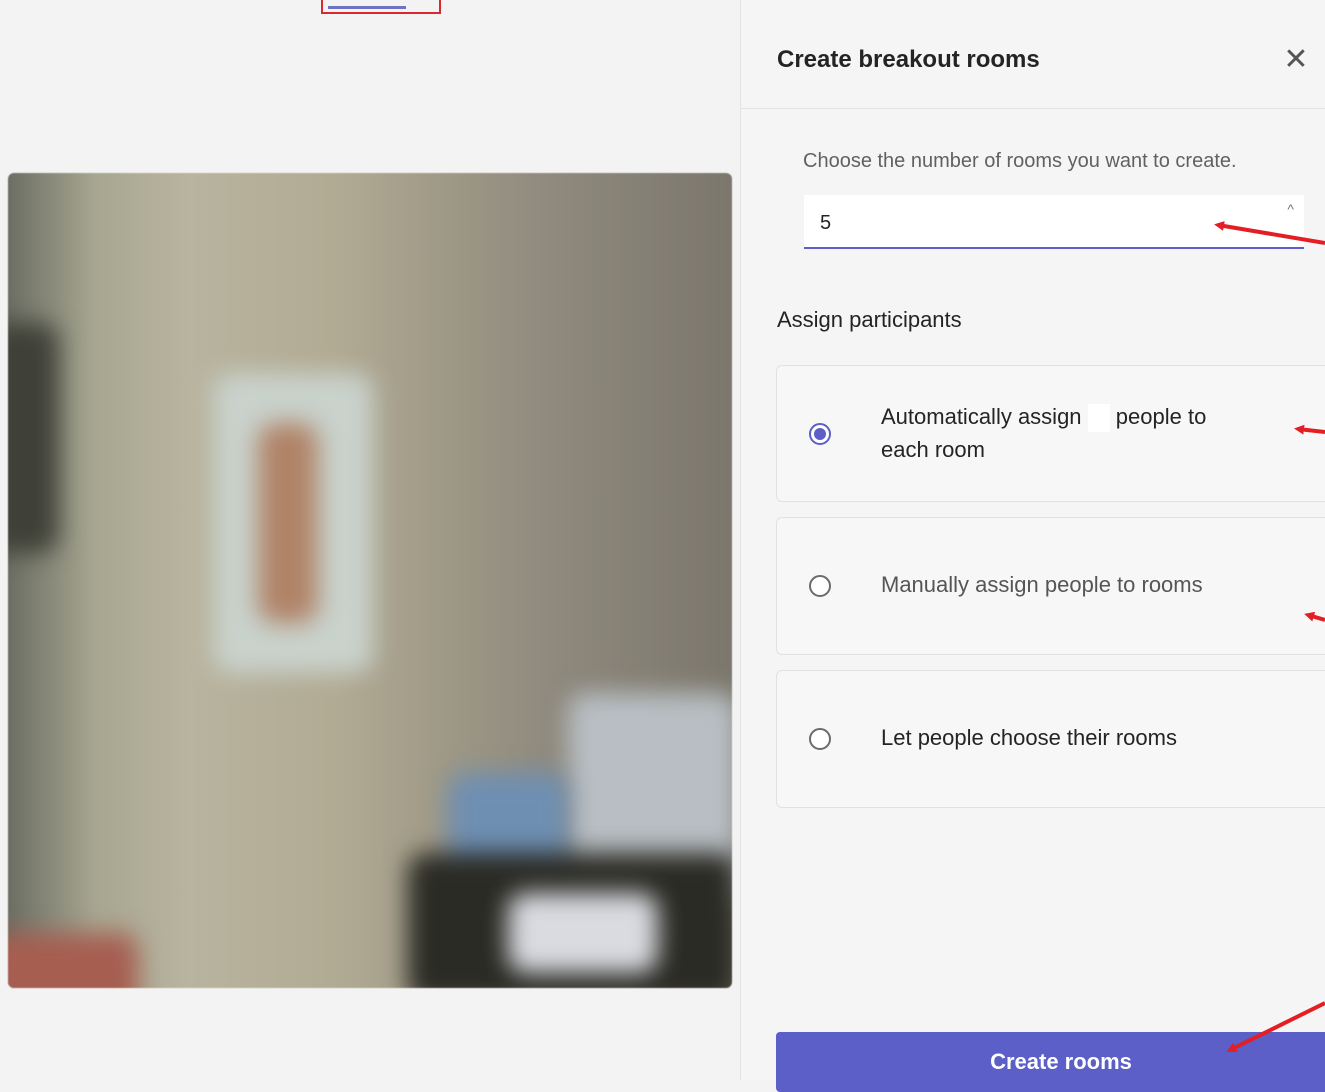  What do you see at coordinates (1042, 584) in the screenshot?
I see `option-manual-assign-label: Manually assign people to rooms` at bounding box center [1042, 584].